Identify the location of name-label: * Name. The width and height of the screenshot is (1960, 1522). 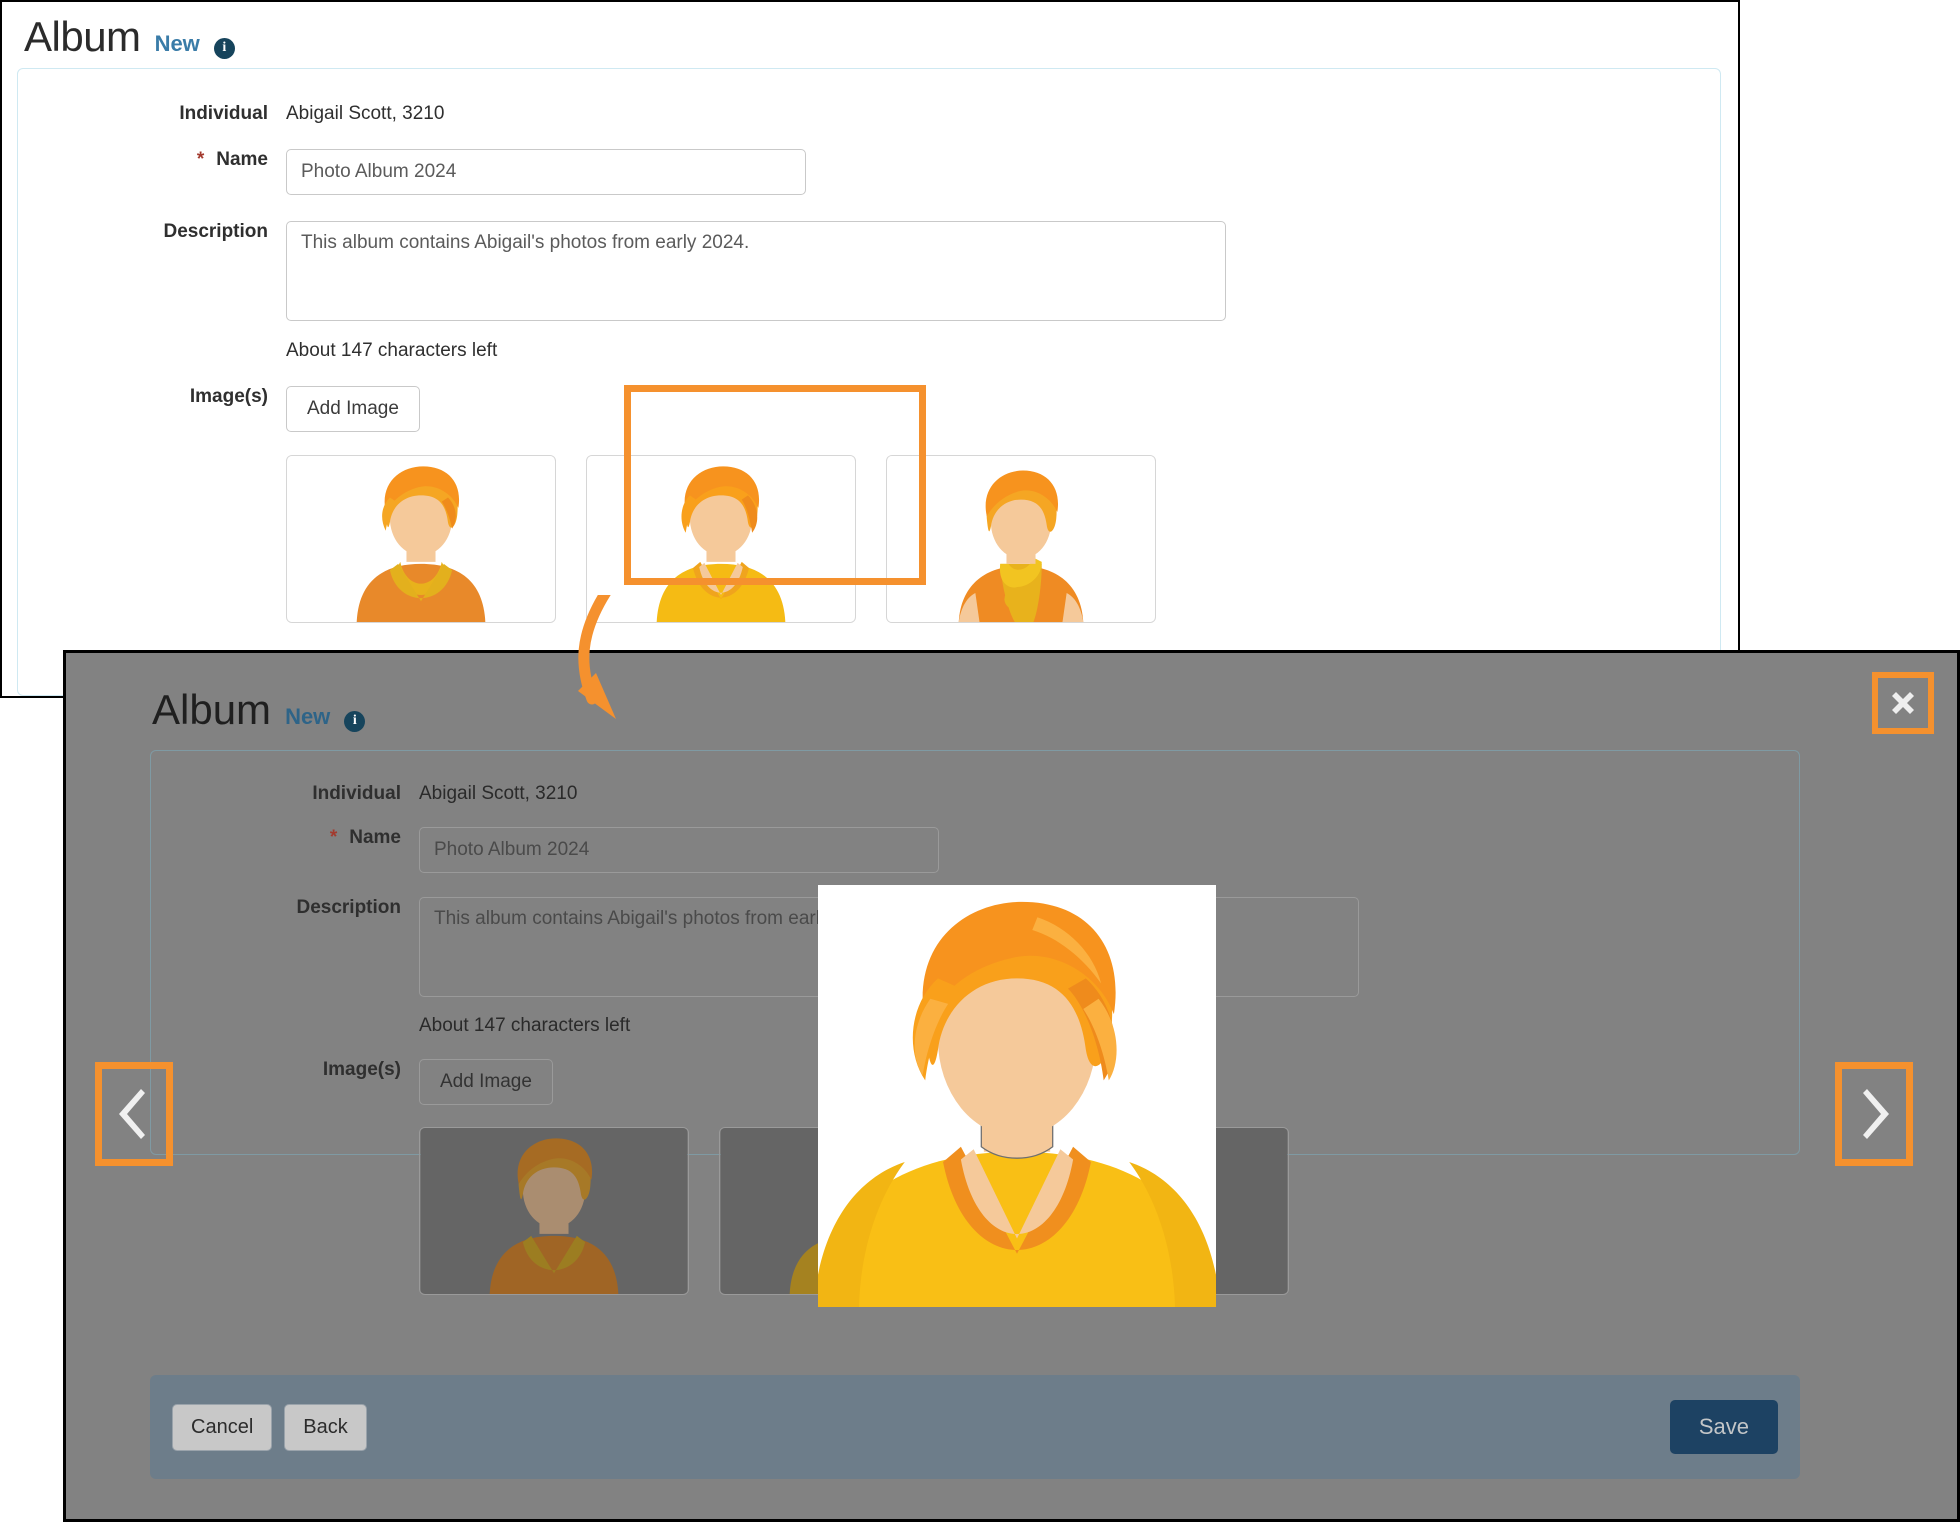
(152, 160).